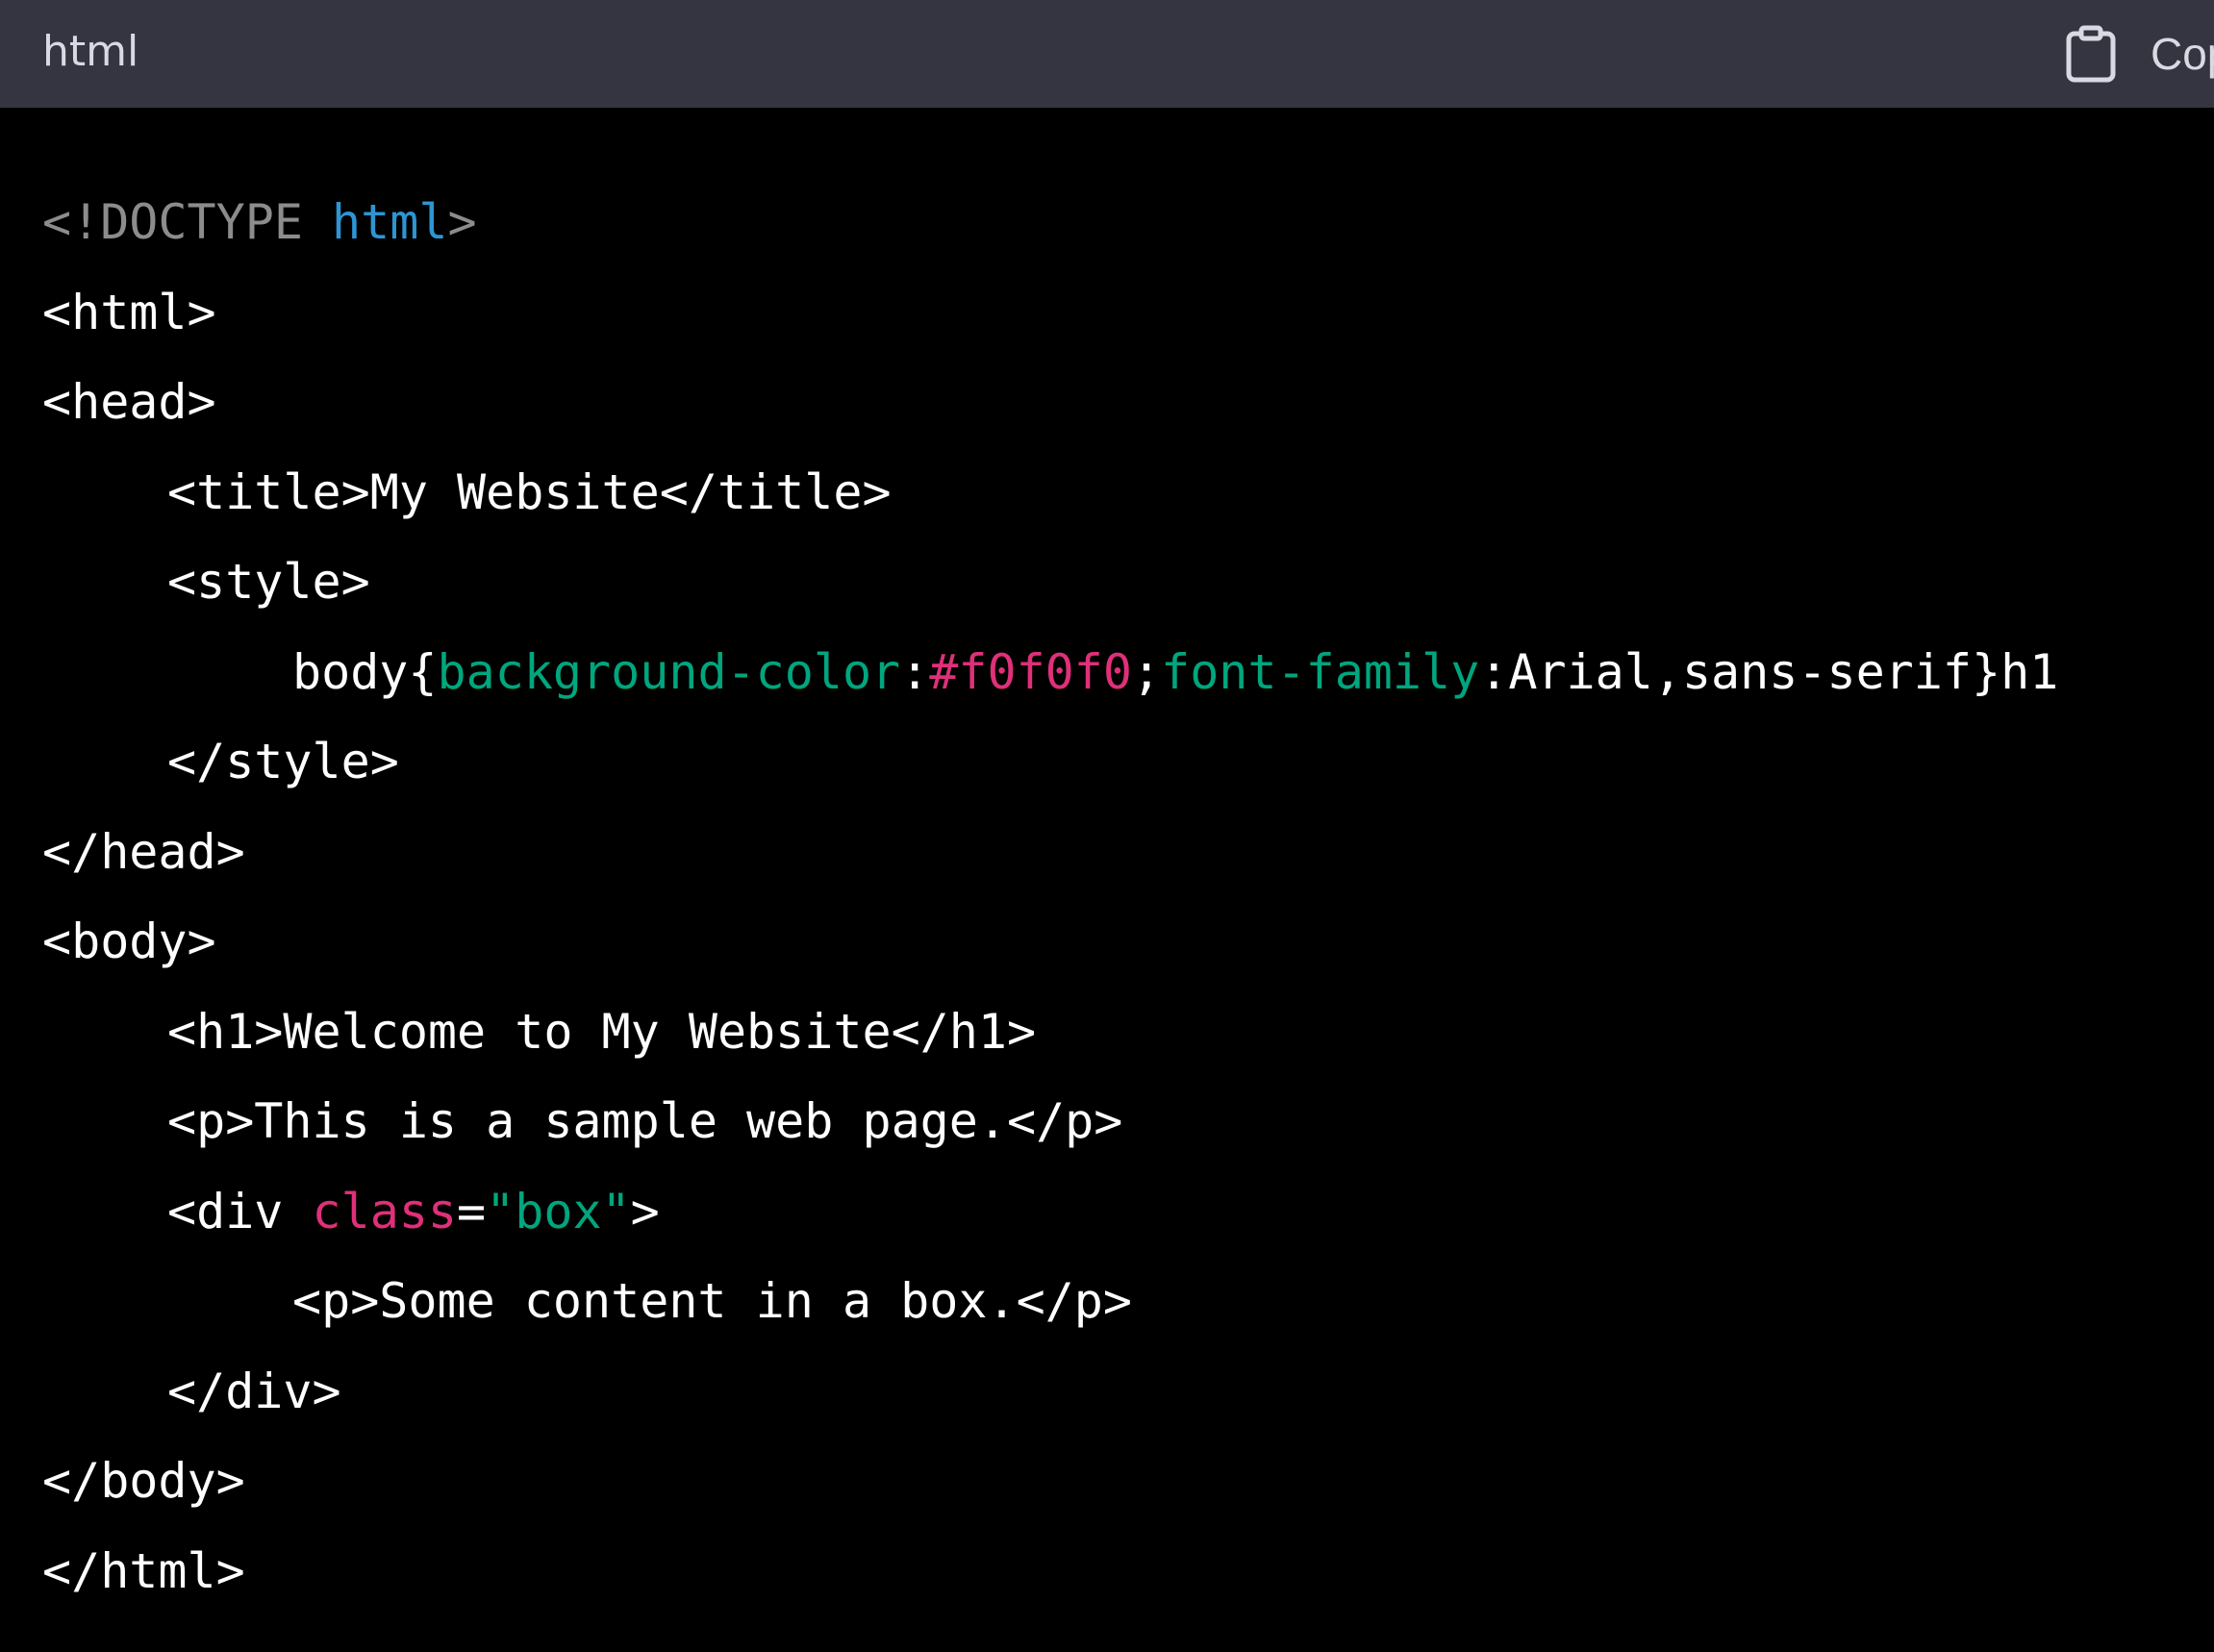 The image size is (2214, 1652). I want to click on language-label: html, so click(90, 51).